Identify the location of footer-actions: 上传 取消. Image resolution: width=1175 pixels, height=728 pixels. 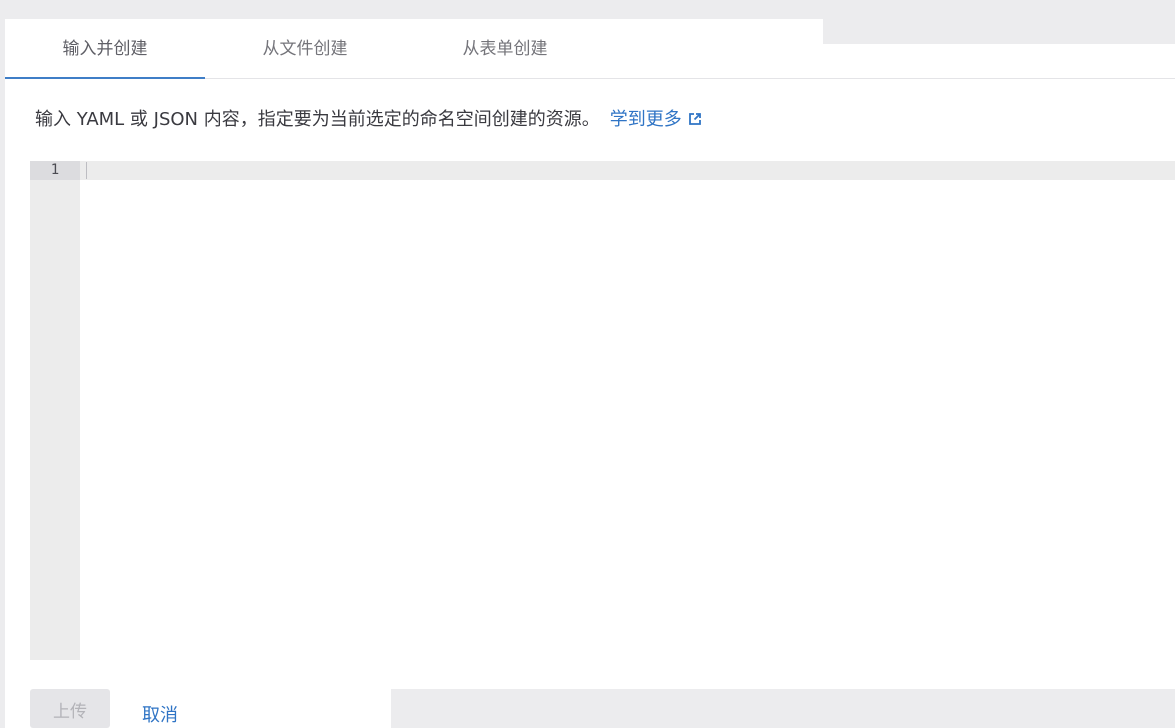
(590, 708).